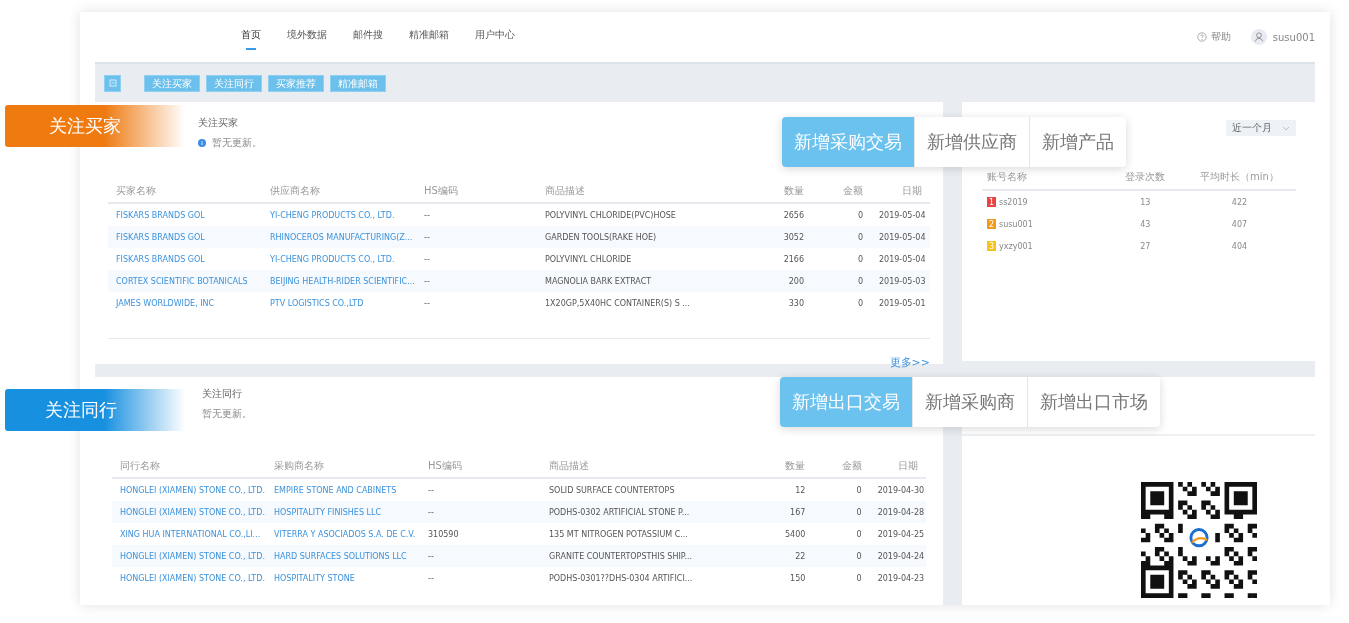 This screenshot has width=1349, height=623. I want to click on toolbar-button: 关注同行, so click(234, 83).